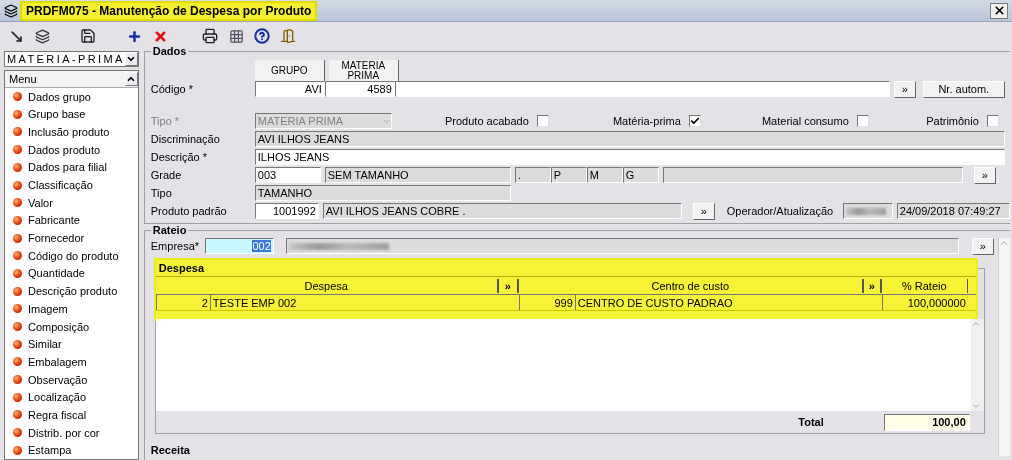 The width and height of the screenshot is (1012, 460). I want to click on field-label: Tipo, so click(161, 193).